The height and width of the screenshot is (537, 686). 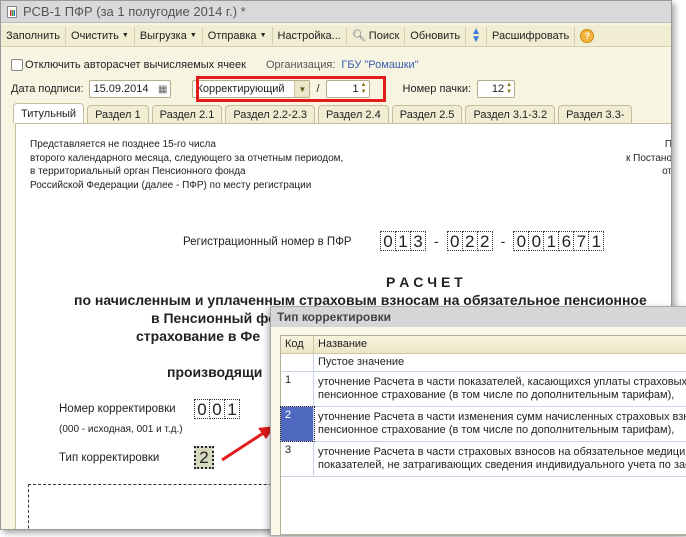 I want to click on column-header-code: Код, so click(x=297, y=344).